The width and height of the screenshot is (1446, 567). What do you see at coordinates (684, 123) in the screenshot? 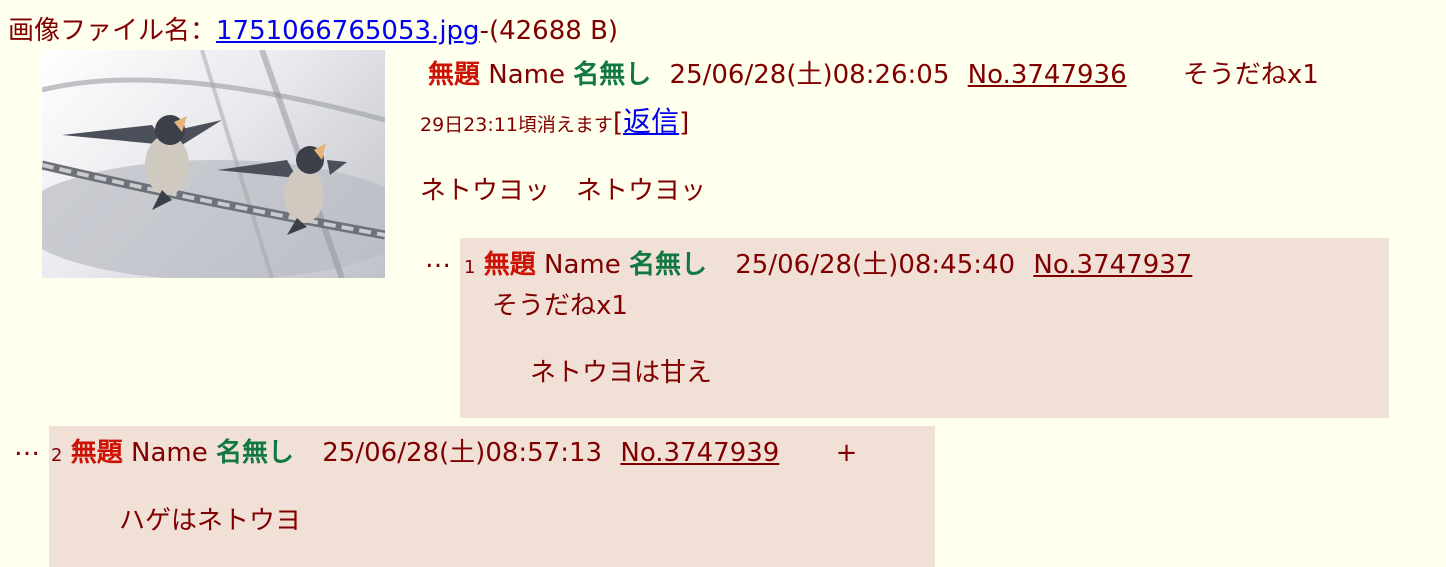
I see `reply-bracket-close: ]` at bounding box center [684, 123].